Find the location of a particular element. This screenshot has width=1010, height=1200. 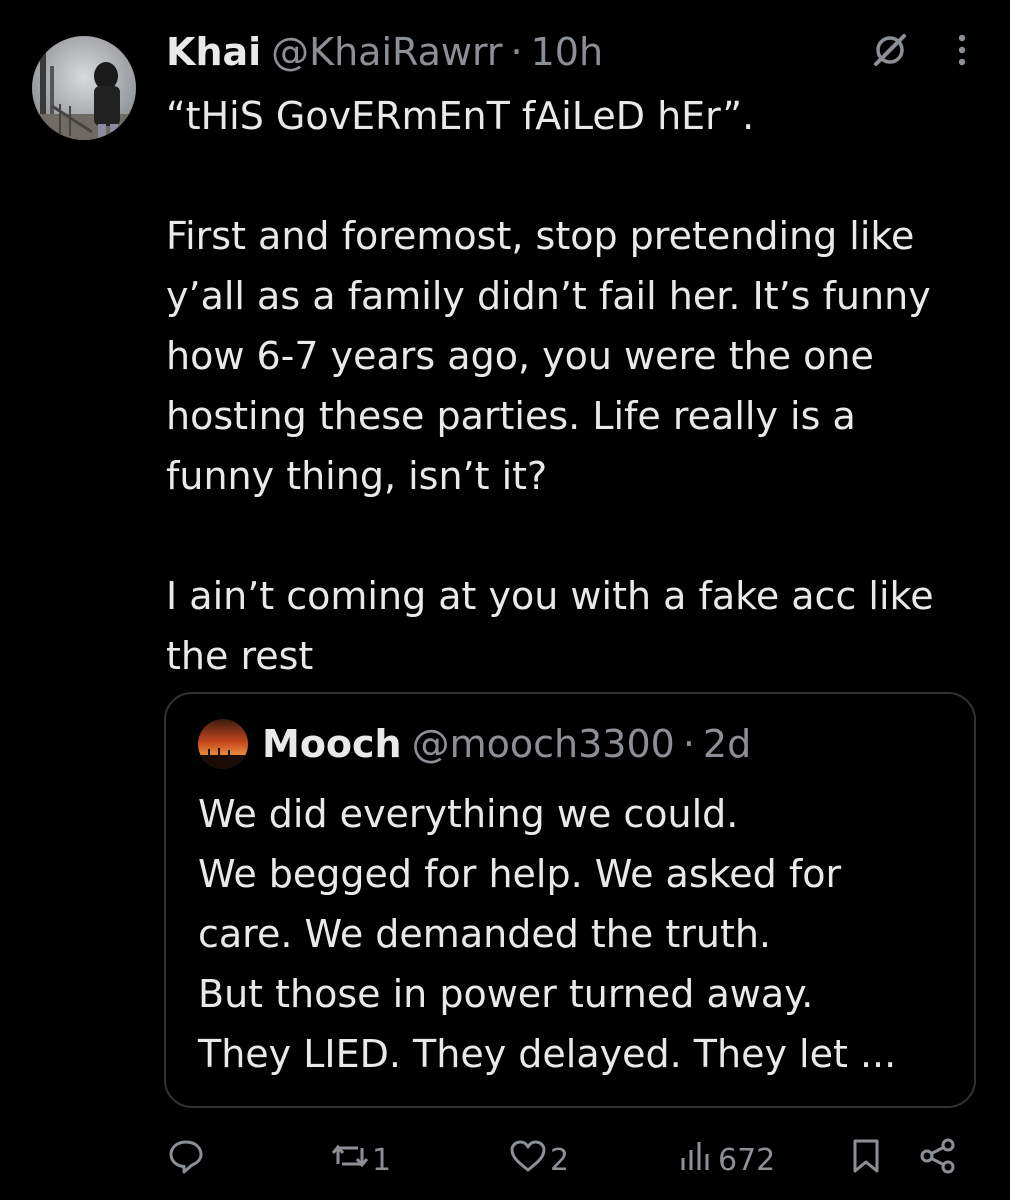

share-button is located at coordinates (938, 1160).